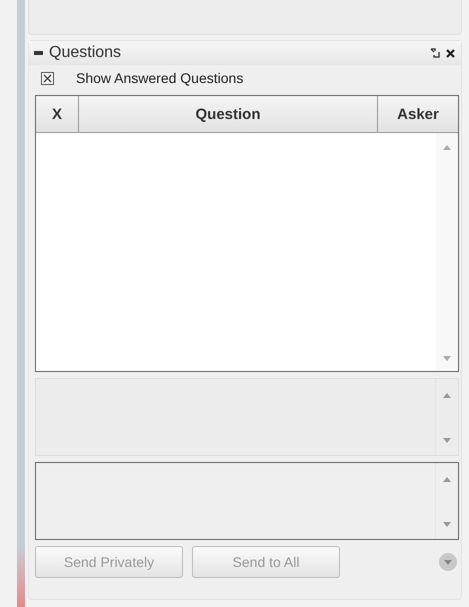  Describe the element at coordinates (418, 114) in the screenshot. I see `column-header: Asker` at that location.